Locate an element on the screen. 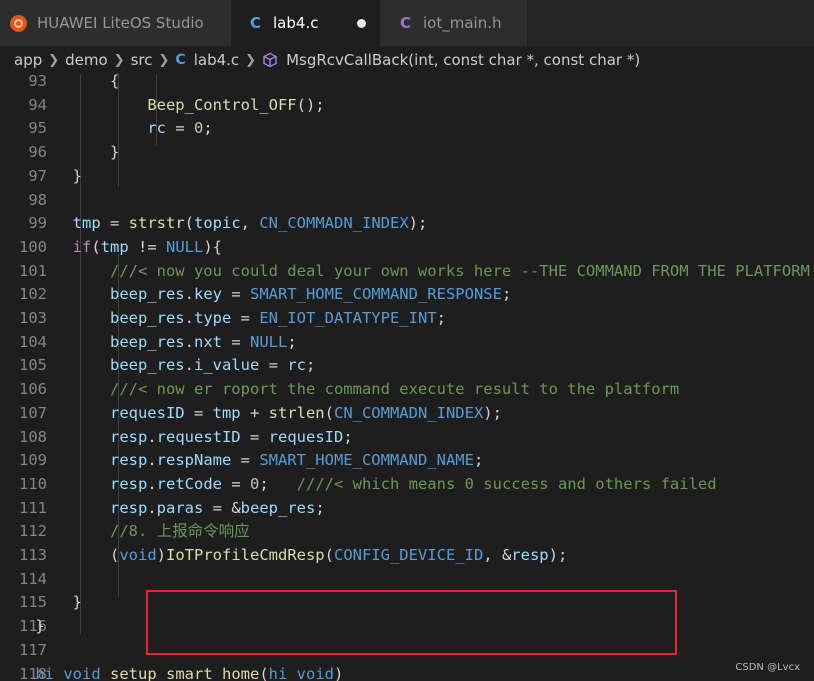  code-line: 95 rc = 0; is located at coordinates (407, 129).